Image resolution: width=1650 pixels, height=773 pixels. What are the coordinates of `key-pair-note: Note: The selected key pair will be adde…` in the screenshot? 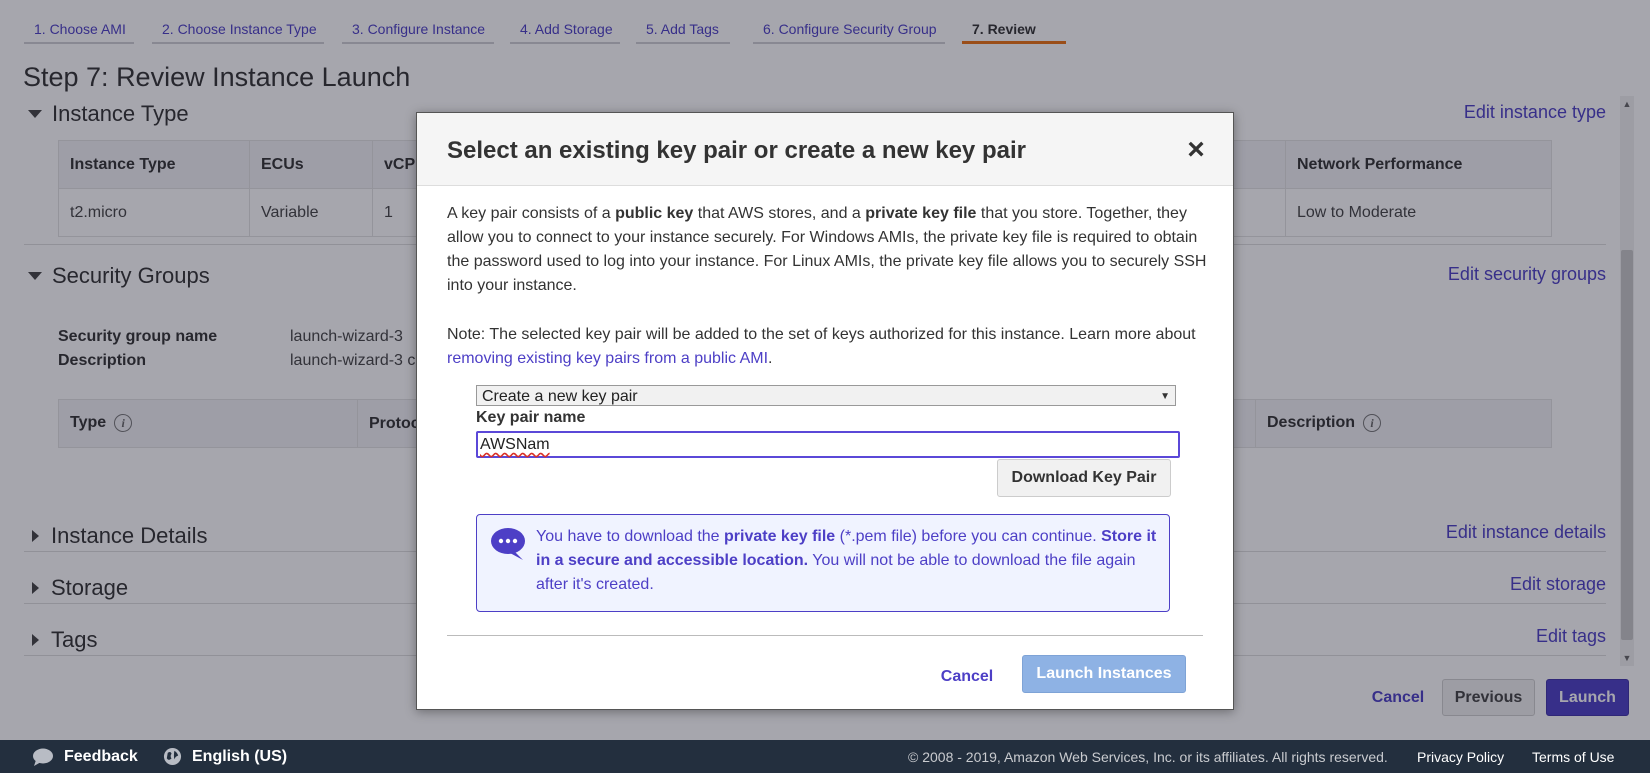 It's located at (827, 347).